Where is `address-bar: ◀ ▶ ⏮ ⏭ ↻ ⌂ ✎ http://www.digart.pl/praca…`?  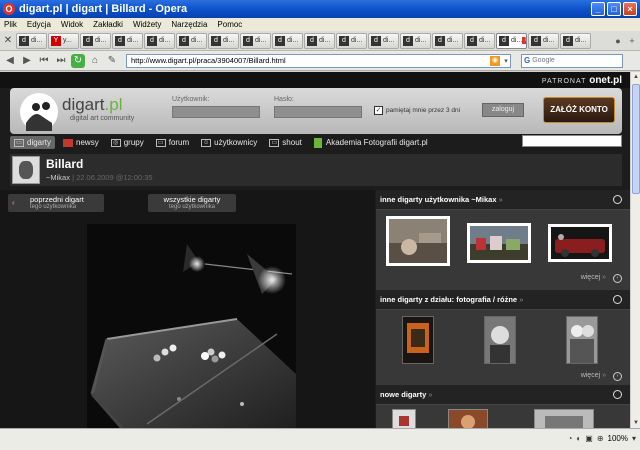 address-bar: ◀ ▶ ⏮ ⏭ ↻ ⌂ ✎ http://www.digart.pl/praca… is located at coordinates (320, 61).